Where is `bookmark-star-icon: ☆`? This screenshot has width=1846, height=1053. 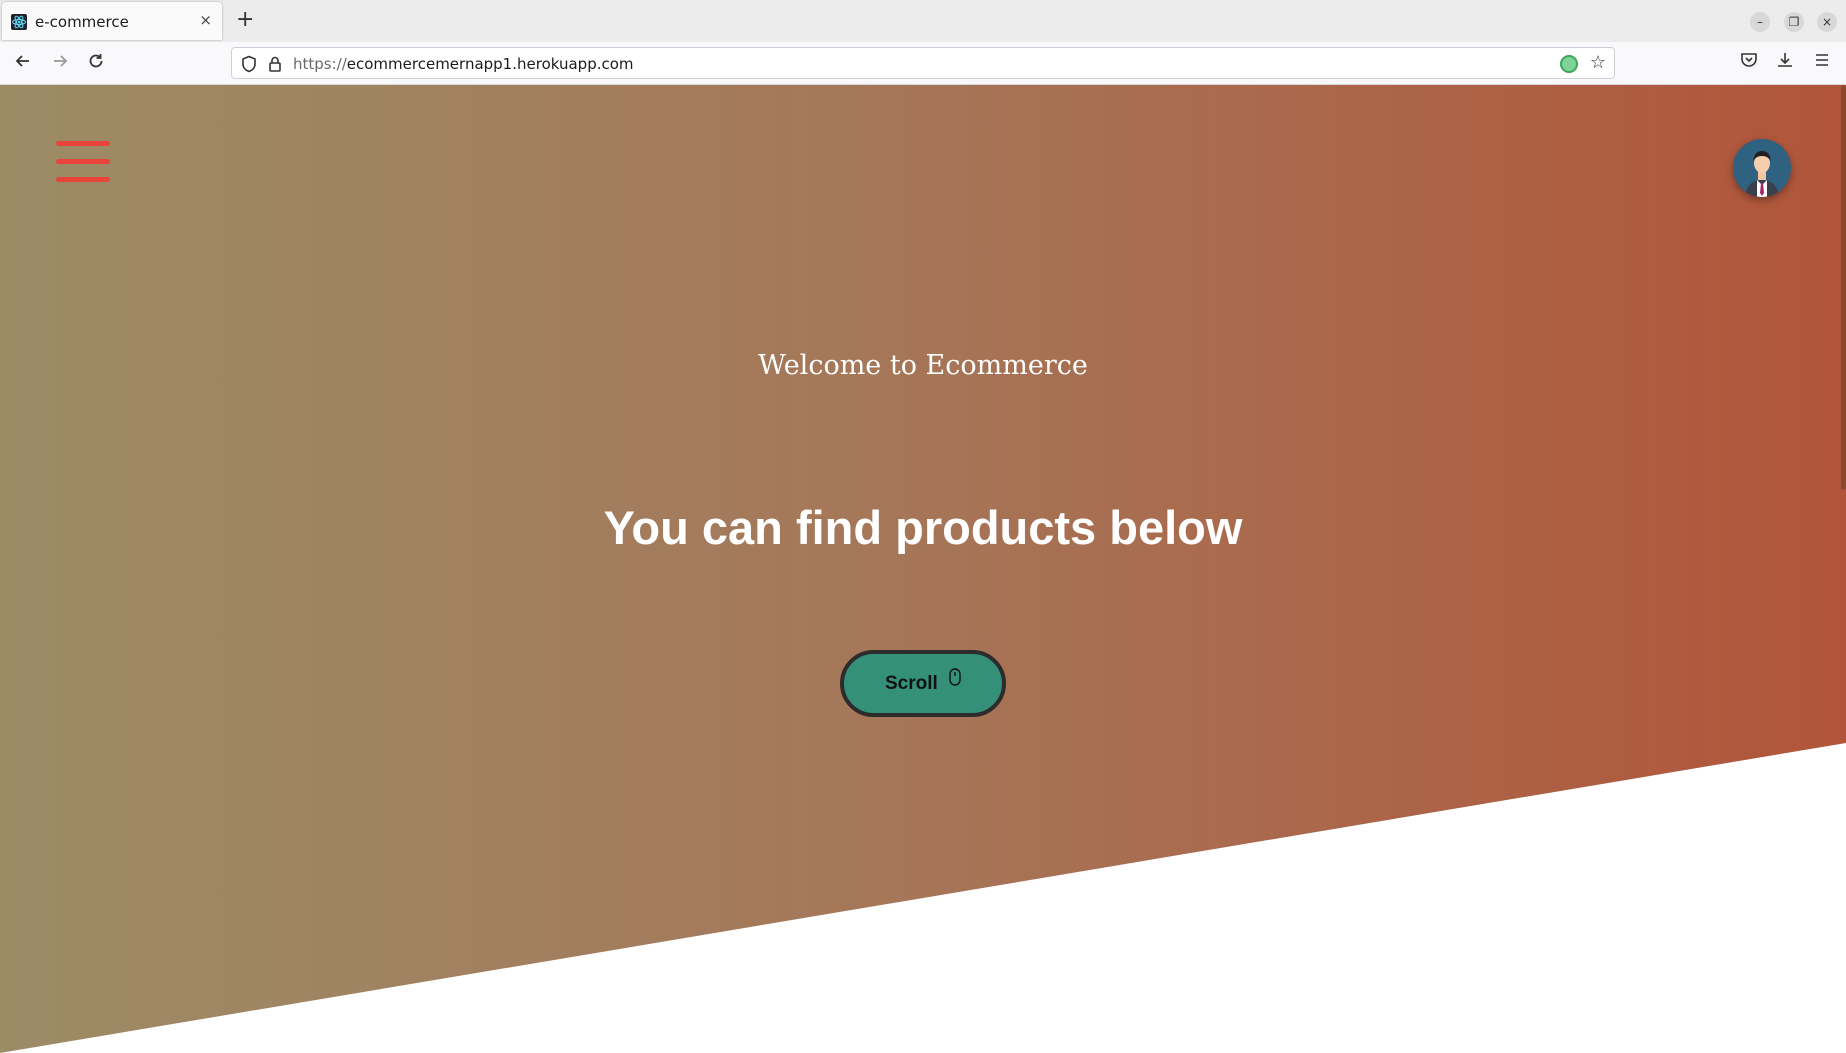
bookmark-star-icon: ☆ is located at coordinates (1598, 62).